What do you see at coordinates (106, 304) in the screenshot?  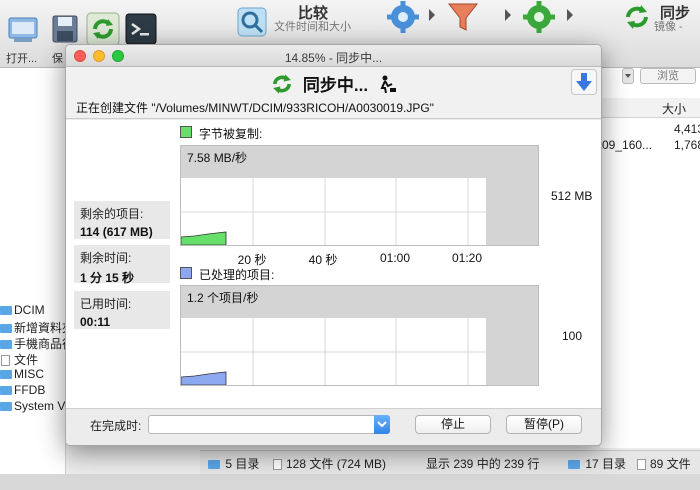 I see `elapsed-time-label: 已用时间:` at bounding box center [106, 304].